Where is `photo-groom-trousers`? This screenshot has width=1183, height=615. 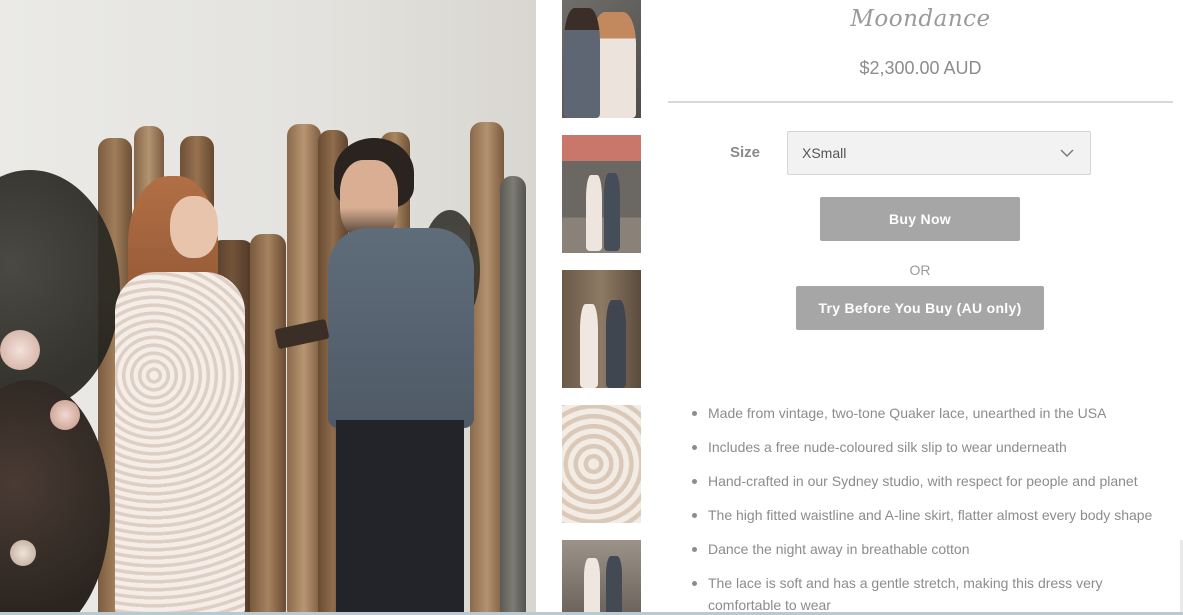 photo-groom-trousers is located at coordinates (400, 516).